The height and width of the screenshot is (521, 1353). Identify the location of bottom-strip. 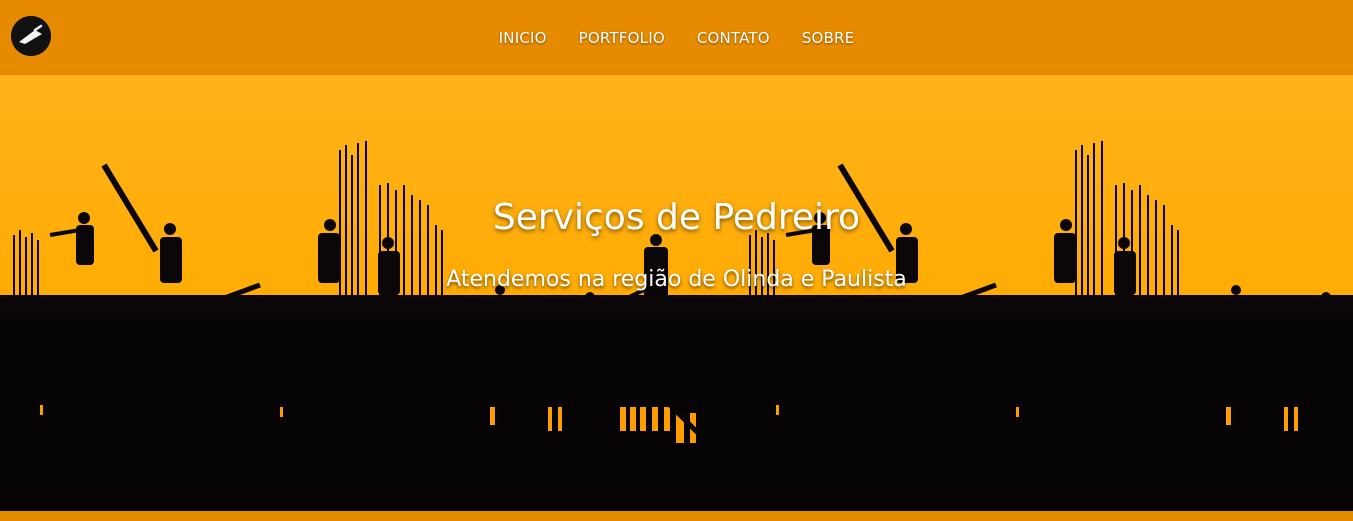
(676, 516).